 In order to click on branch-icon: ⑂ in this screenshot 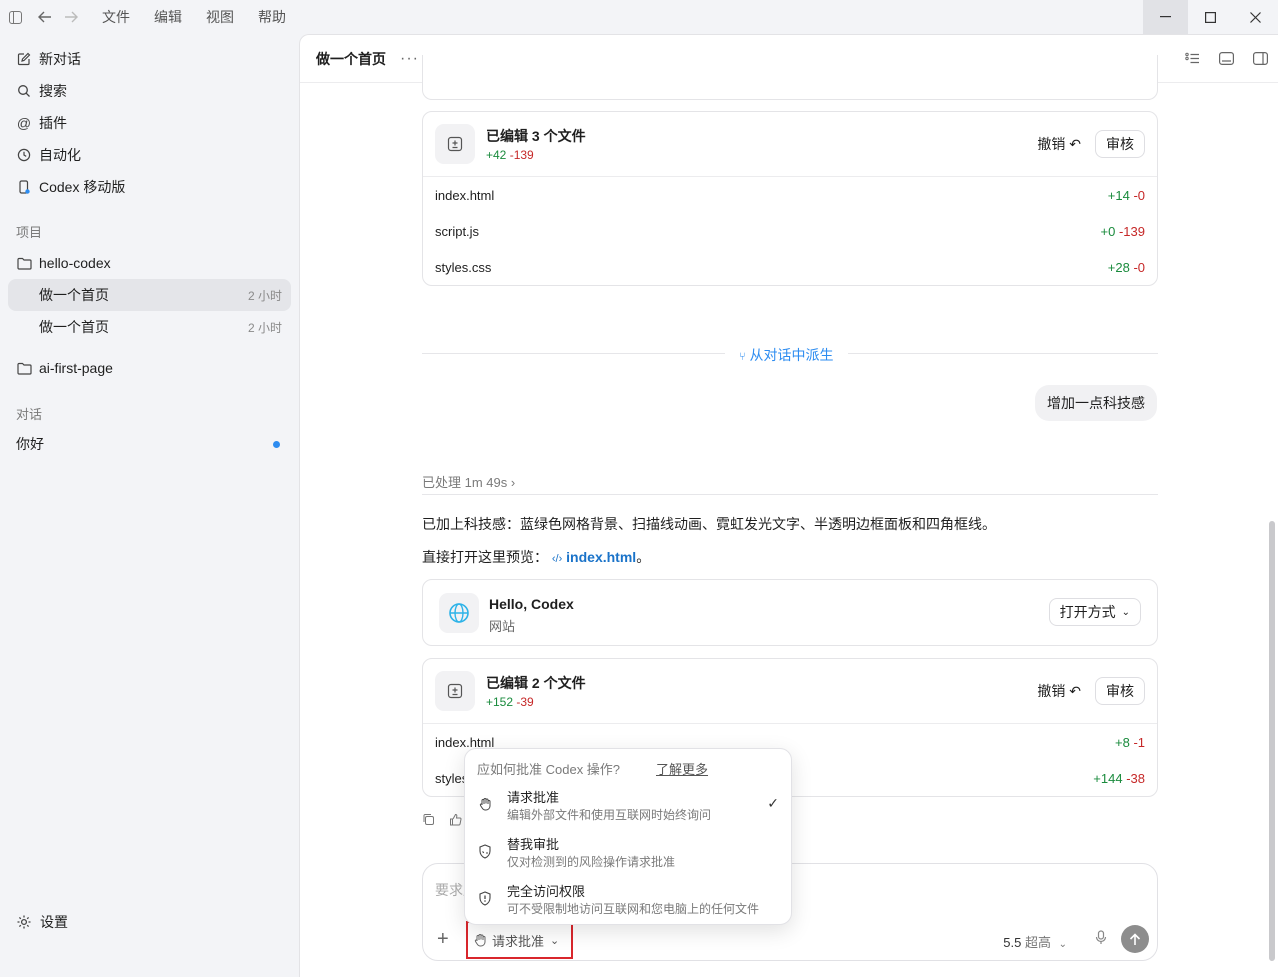, I will do `click(742, 357)`.